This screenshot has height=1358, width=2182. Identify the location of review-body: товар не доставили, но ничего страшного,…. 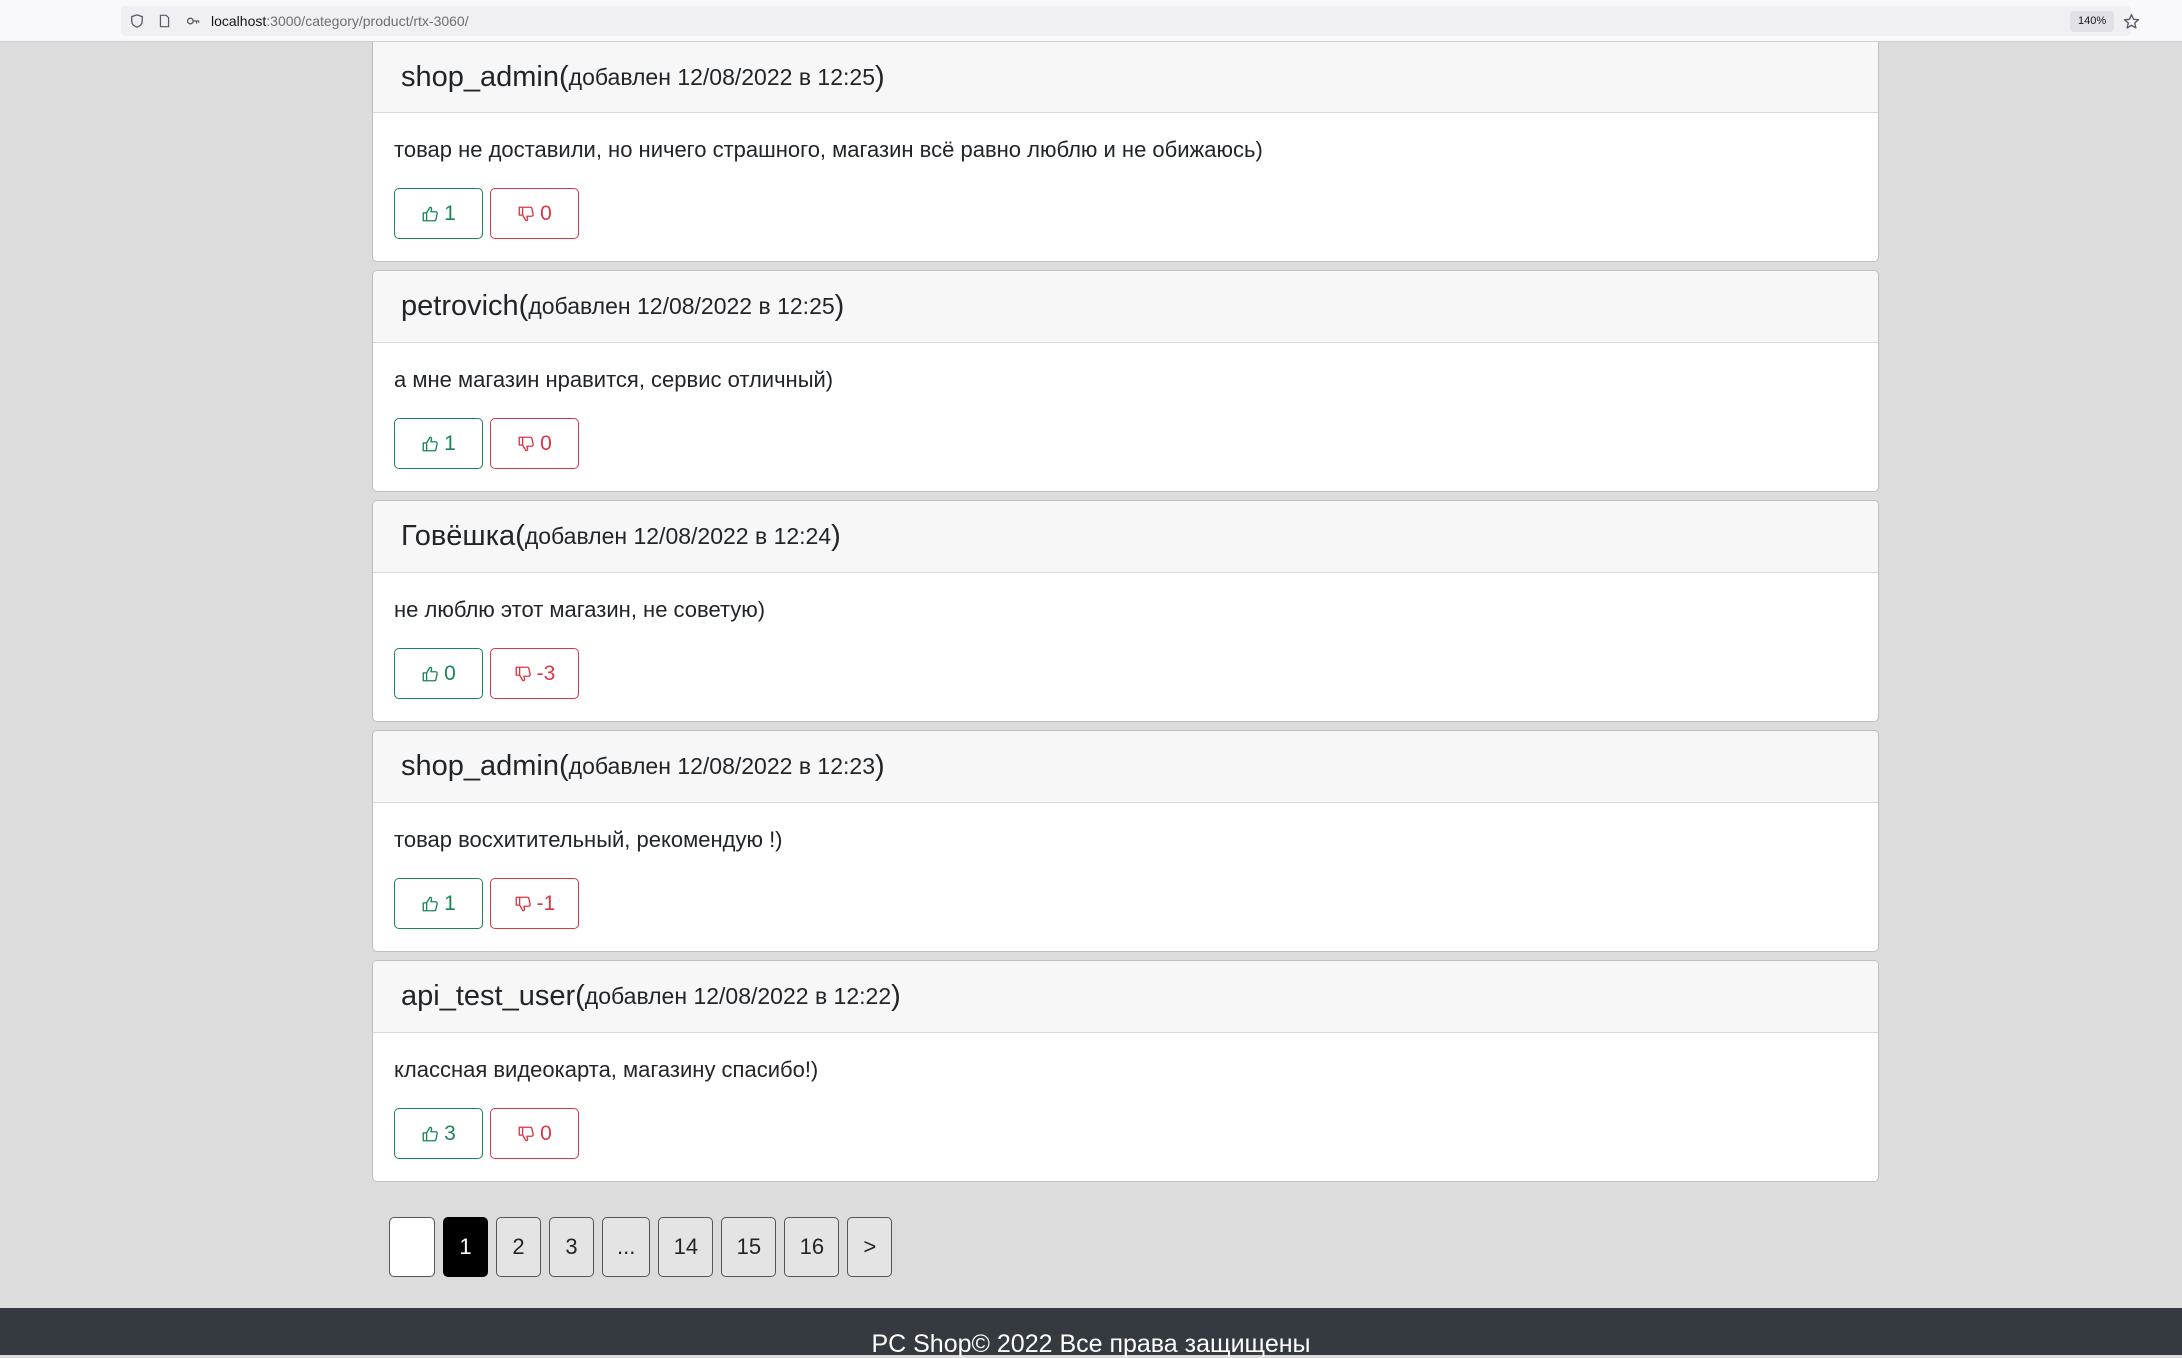
(1125, 187).